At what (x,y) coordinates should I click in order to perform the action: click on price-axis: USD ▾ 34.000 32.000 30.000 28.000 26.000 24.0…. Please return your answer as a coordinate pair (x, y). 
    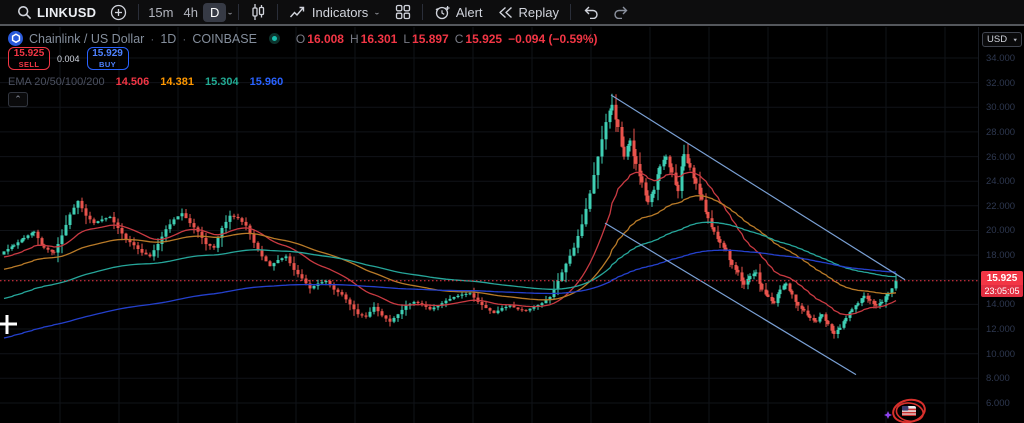
    Looking at the image, I should click on (1001, 225).